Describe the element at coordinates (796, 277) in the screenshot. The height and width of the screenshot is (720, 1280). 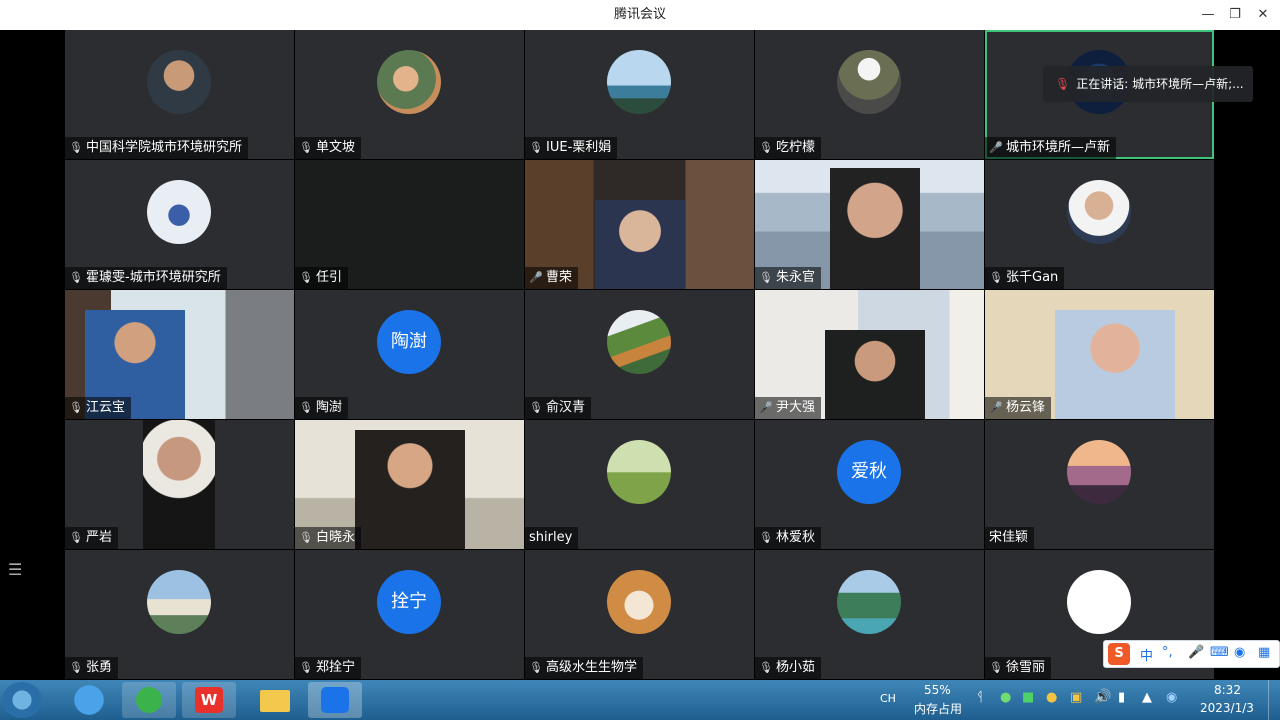
I see `participant-name: 朱永官` at that location.